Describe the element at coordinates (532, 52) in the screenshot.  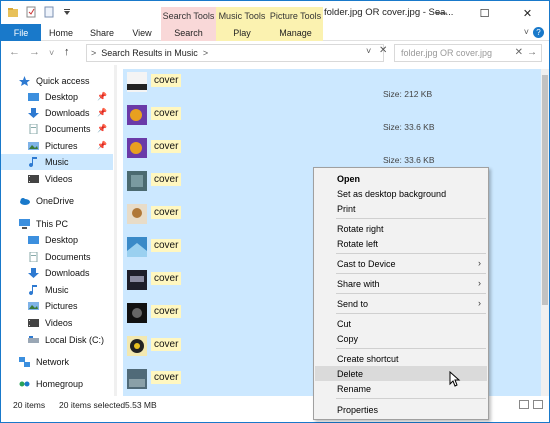
I see `search-go-icon: →` at that location.